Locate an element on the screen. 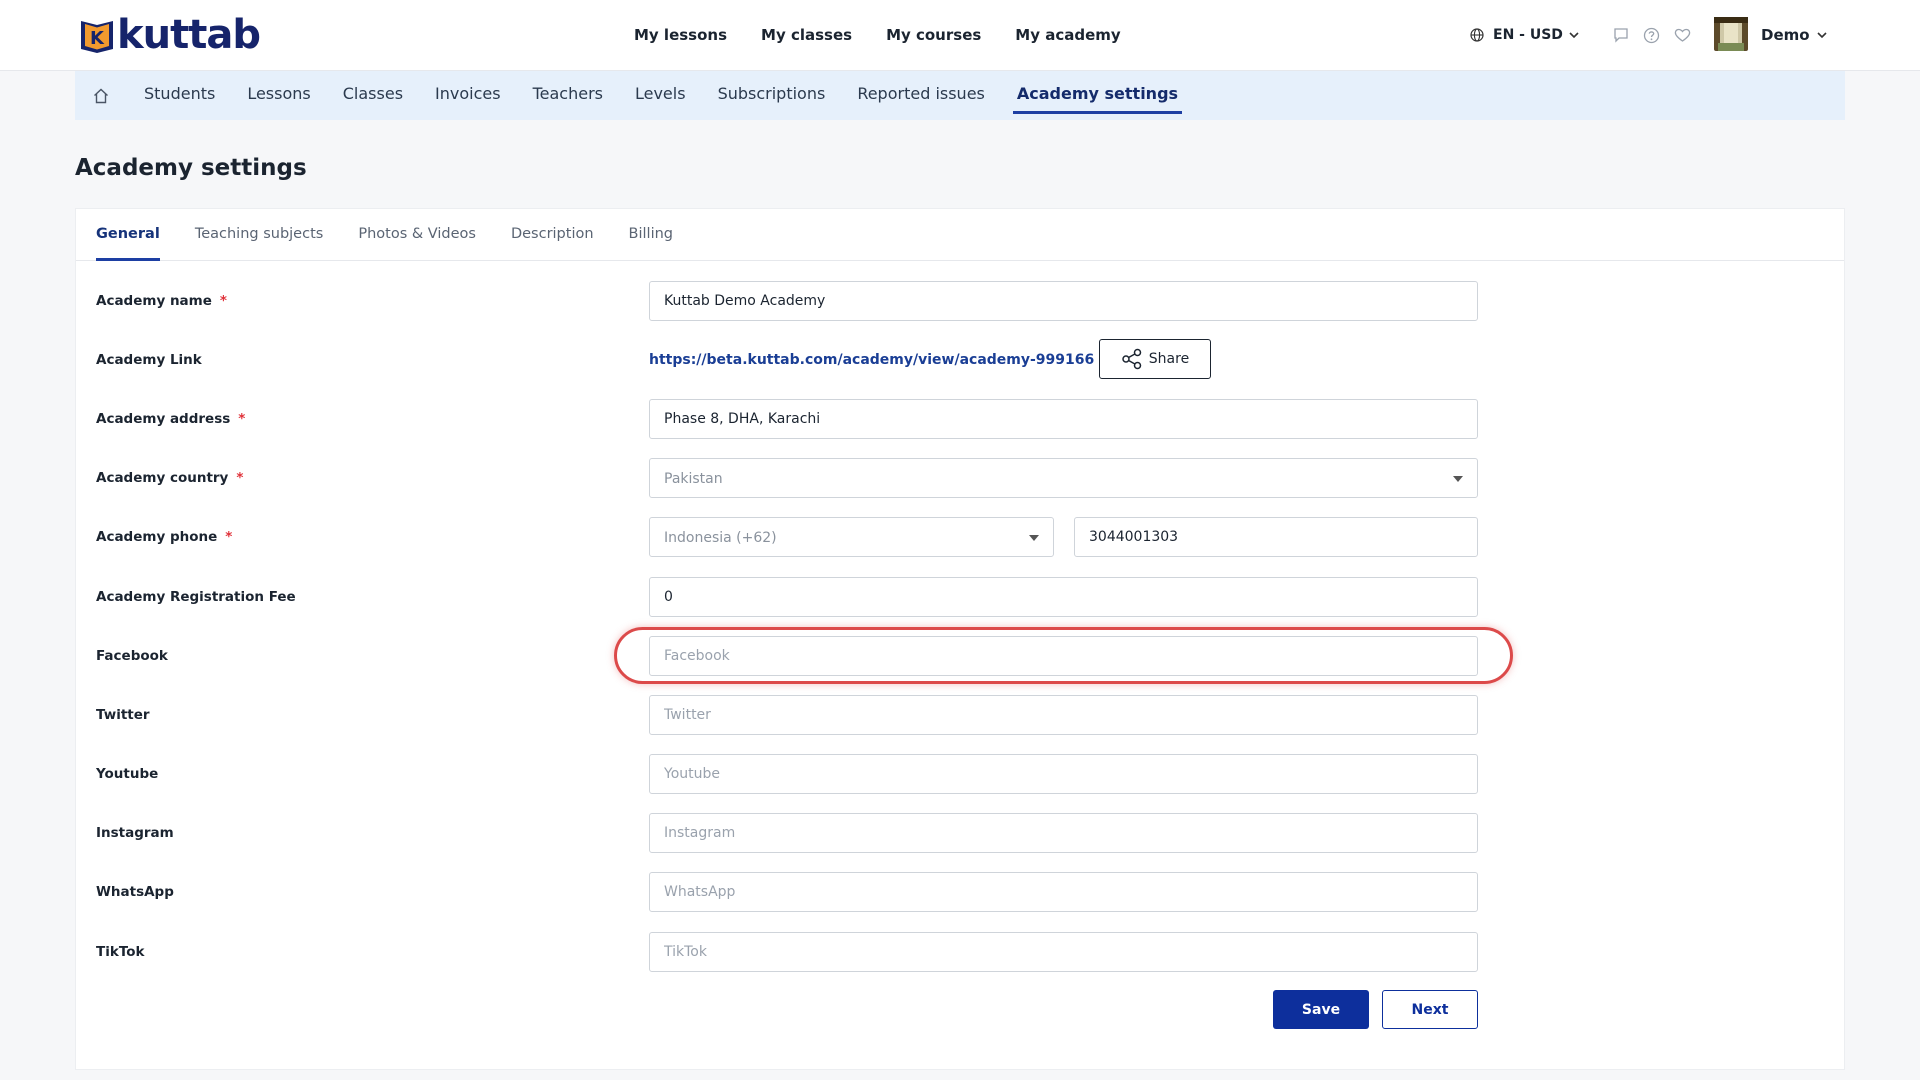 Image resolution: width=1920 pixels, height=1080 pixels. whatsapp-input is located at coordinates (1063, 892).